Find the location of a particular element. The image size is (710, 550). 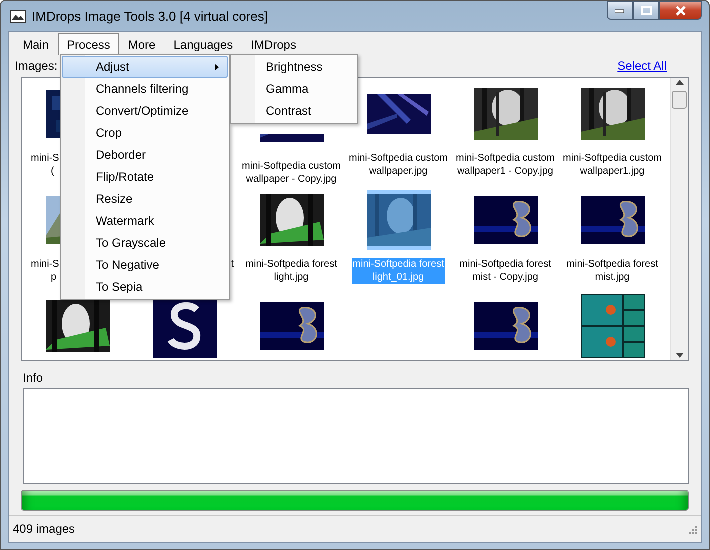

window-title: IMDrops Image Tools 3.0 [4 virtual cores] is located at coordinates (151, 16).